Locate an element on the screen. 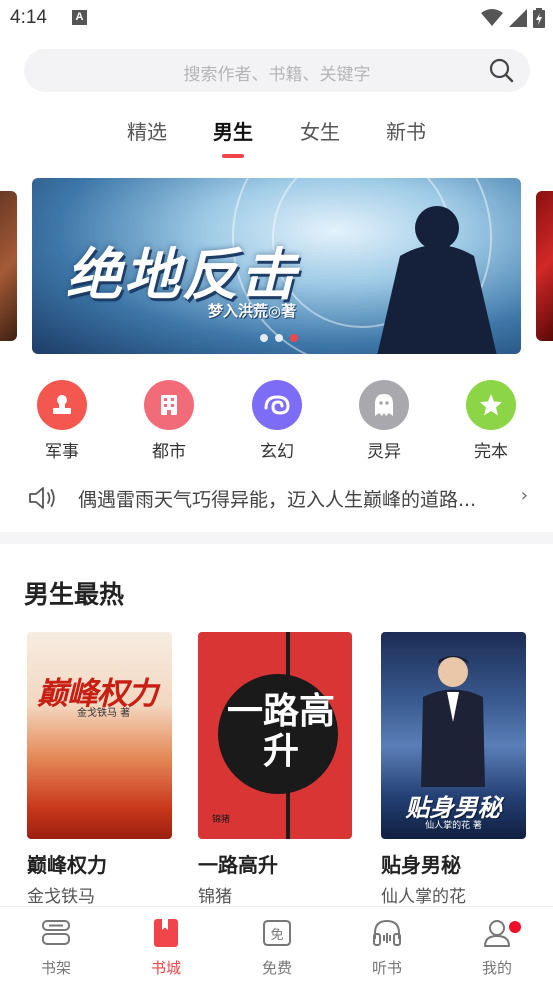 Image resolution: width=553 pixels, height=984 pixels. tab-new-books: 新书 is located at coordinates (406, 130).